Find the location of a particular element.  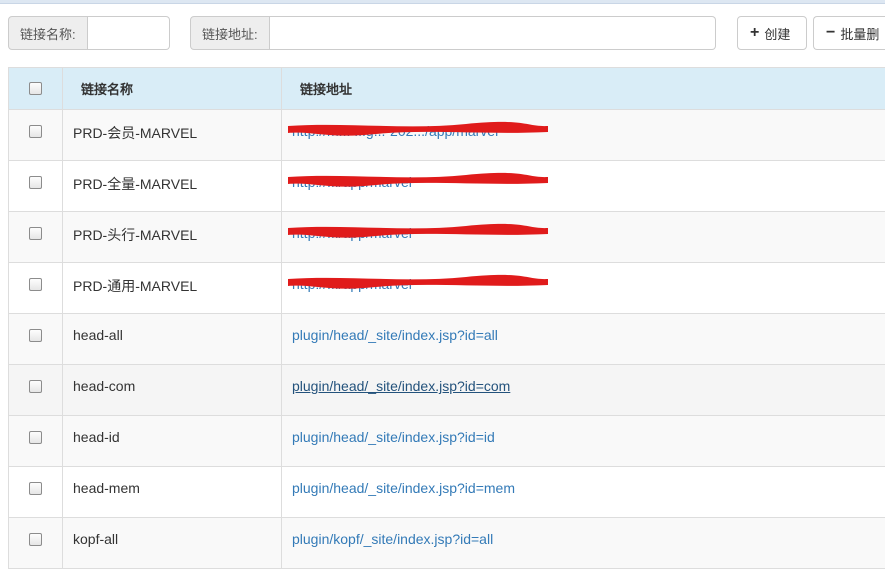

column-header-name: 链接名称 is located at coordinates (172, 89).